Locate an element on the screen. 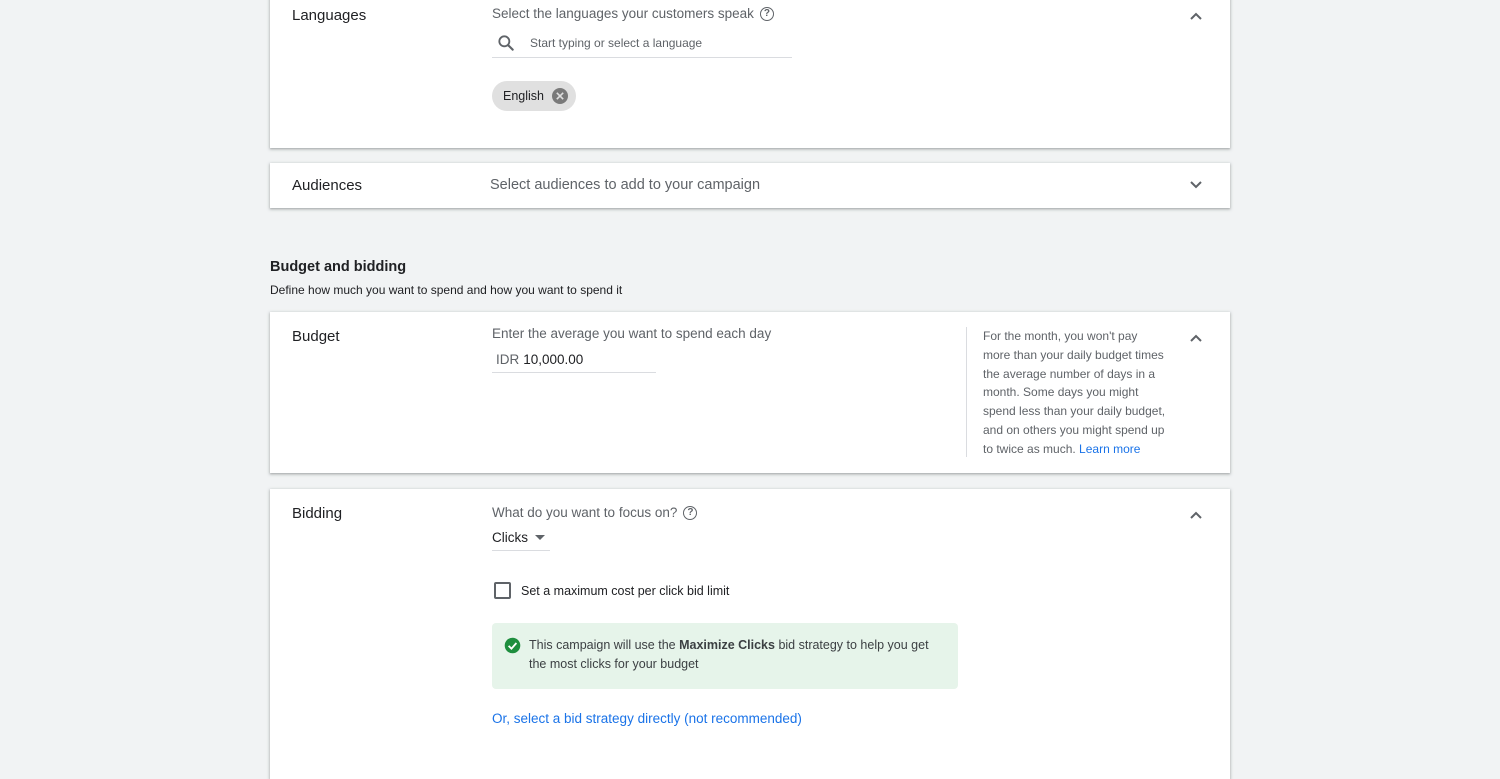 This screenshot has height=779, width=1500. focus-dropdown: Clicks is located at coordinates (521, 538).